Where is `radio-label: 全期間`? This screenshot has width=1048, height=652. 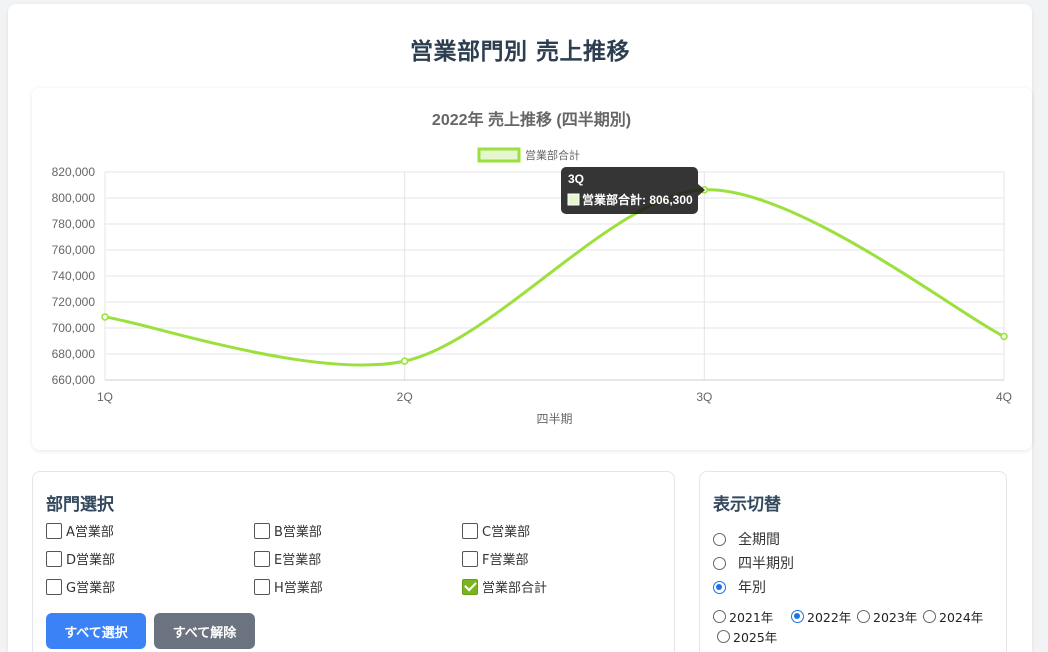
radio-label: 全期間 is located at coordinates (759, 540).